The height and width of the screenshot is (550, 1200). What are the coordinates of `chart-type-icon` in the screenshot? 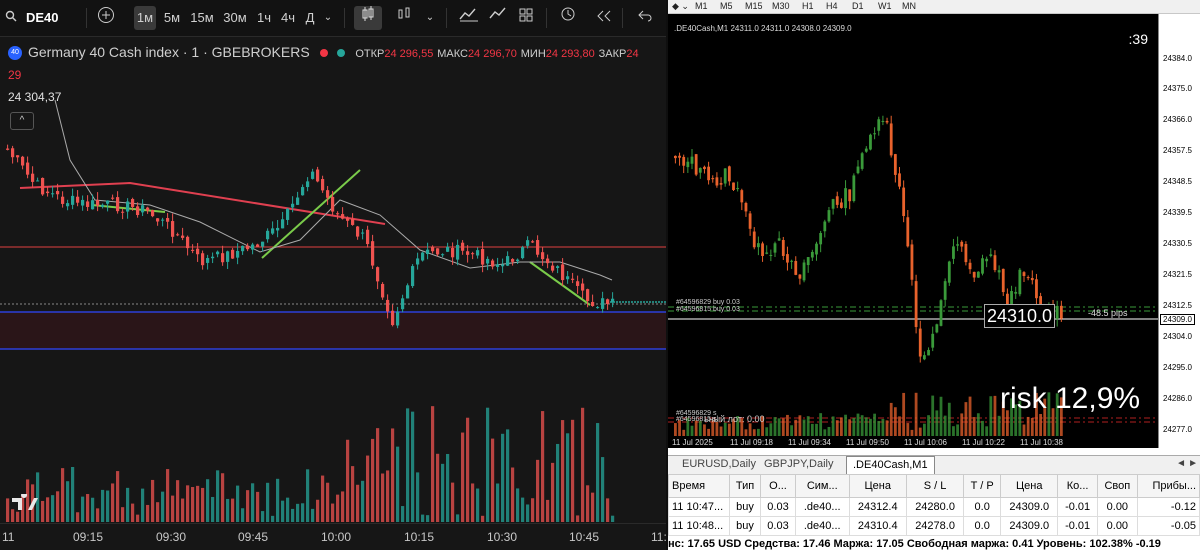 It's located at (469, 18).